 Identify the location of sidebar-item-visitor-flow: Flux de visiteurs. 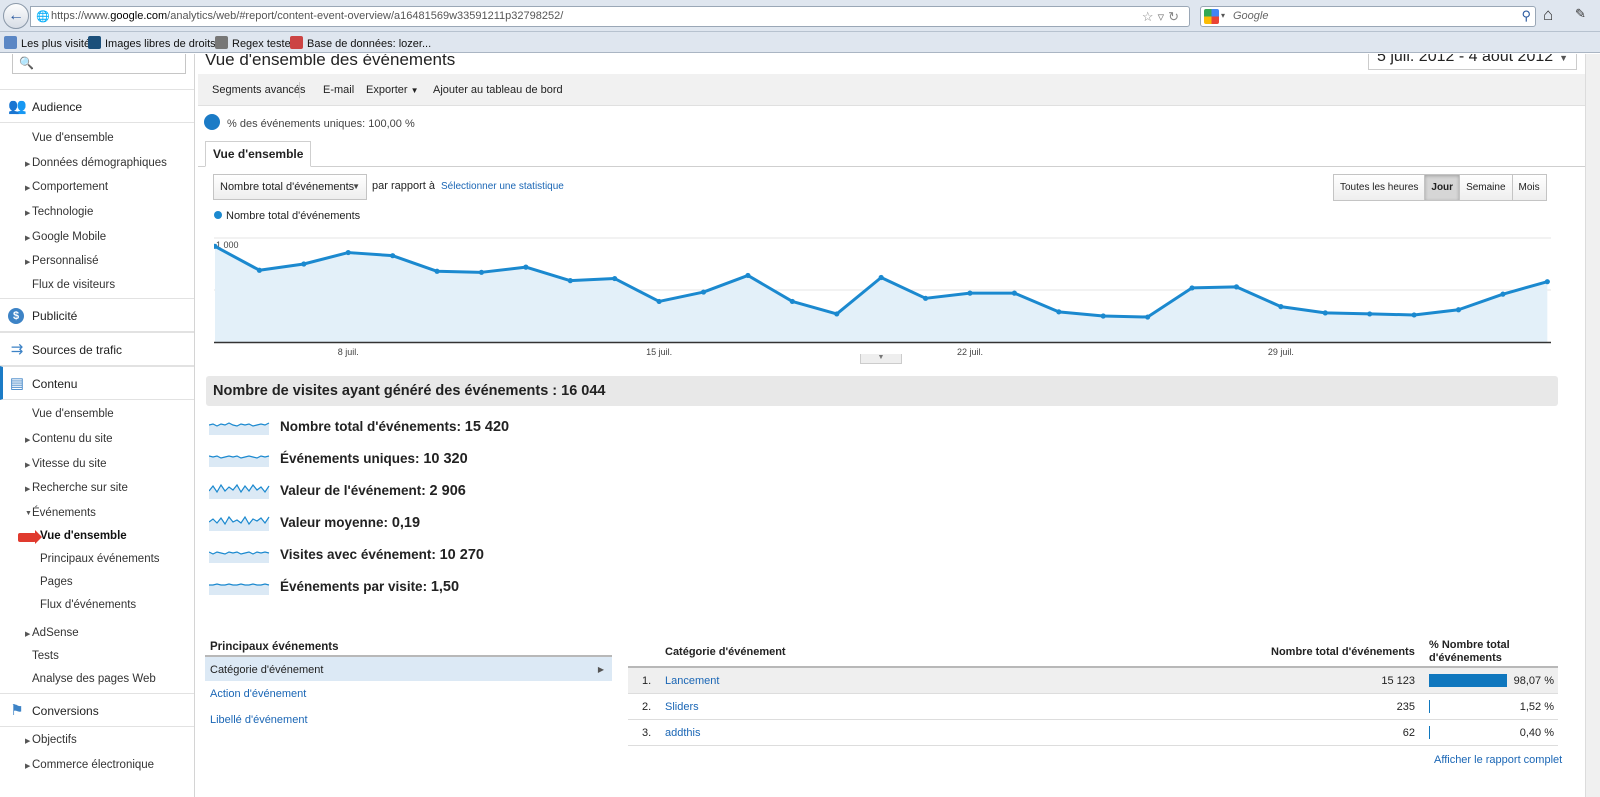
(73, 285).